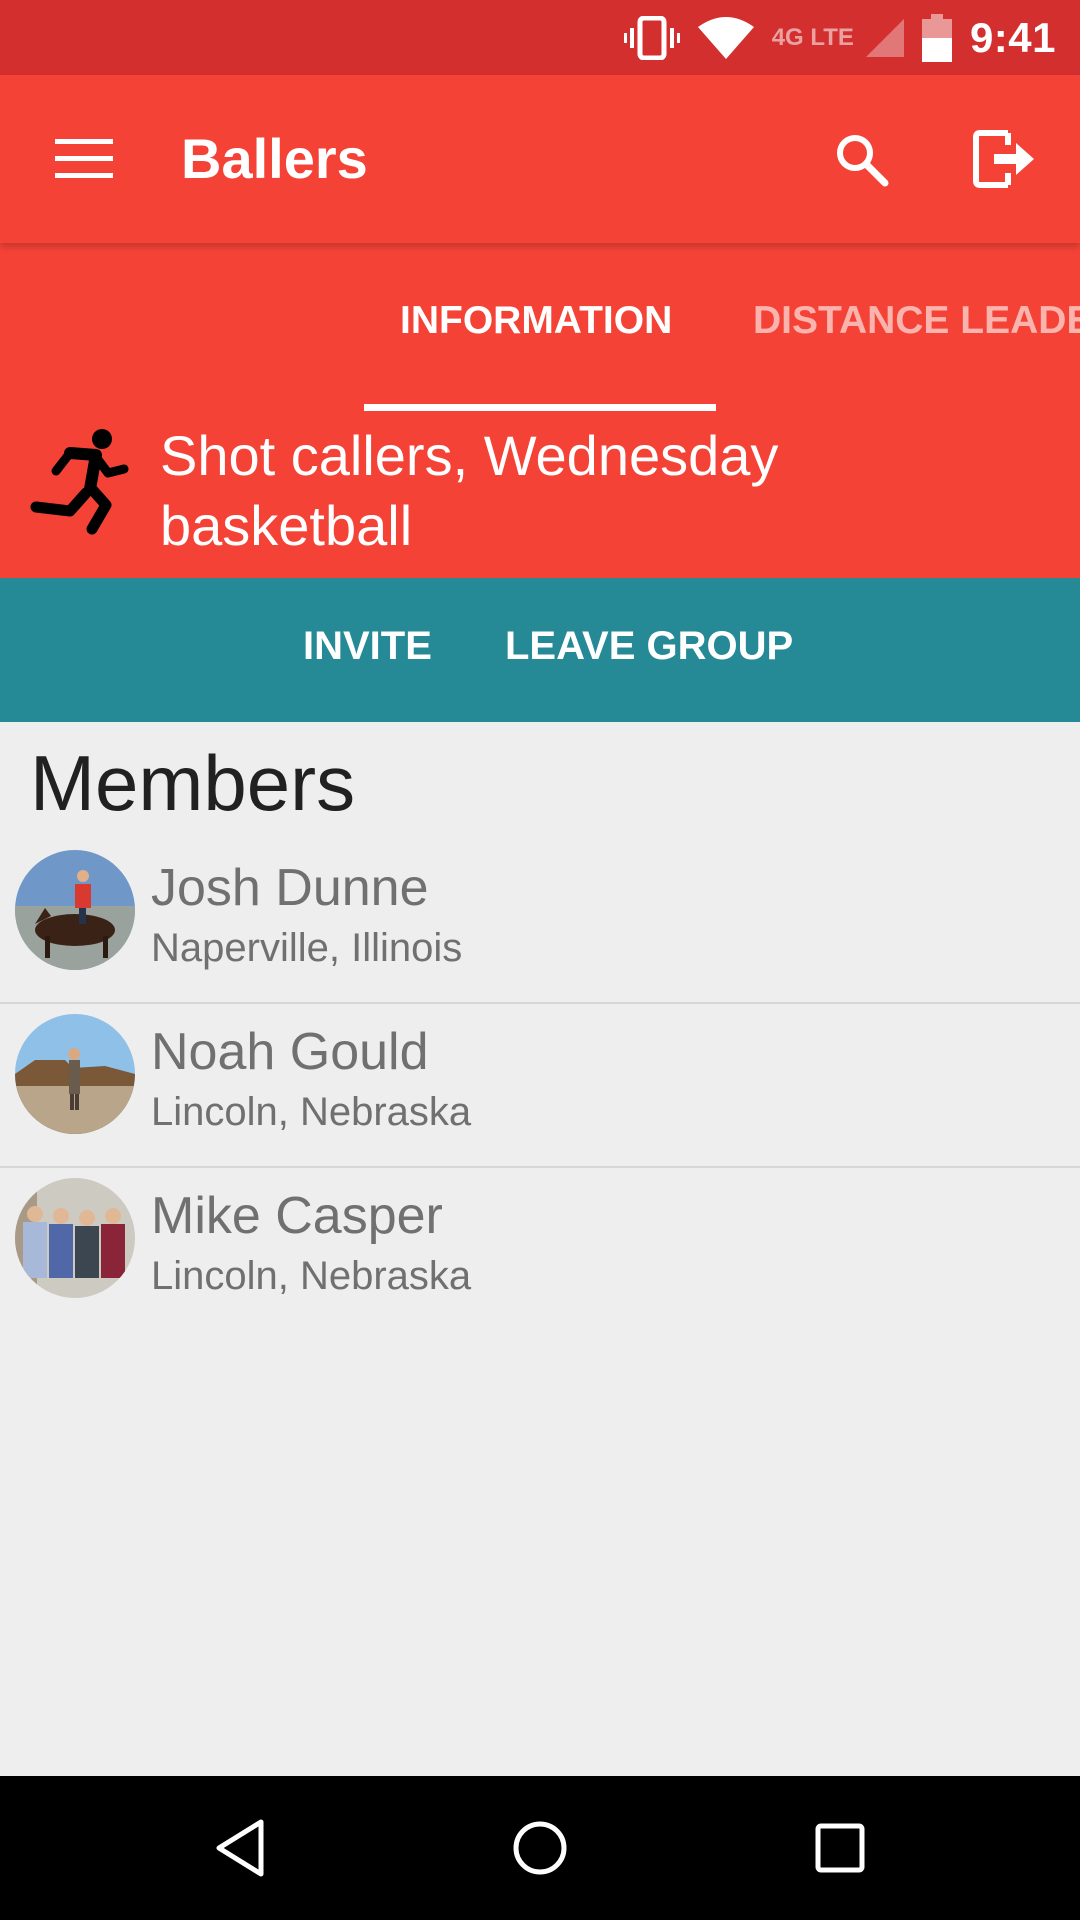 Image resolution: width=1080 pixels, height=1920 pixels. I want to click on menu-button, so click(84, 159).